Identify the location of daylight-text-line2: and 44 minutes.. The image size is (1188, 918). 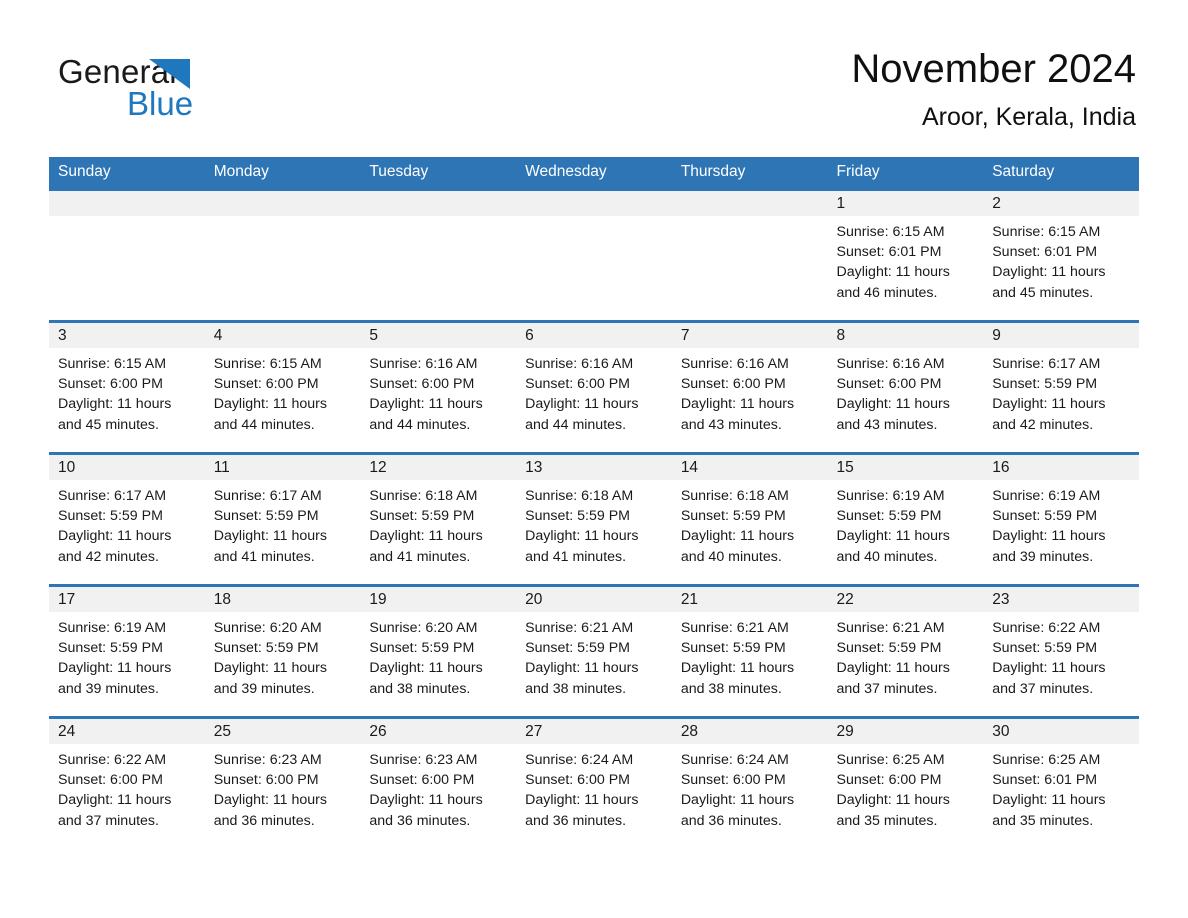
(264, 424).